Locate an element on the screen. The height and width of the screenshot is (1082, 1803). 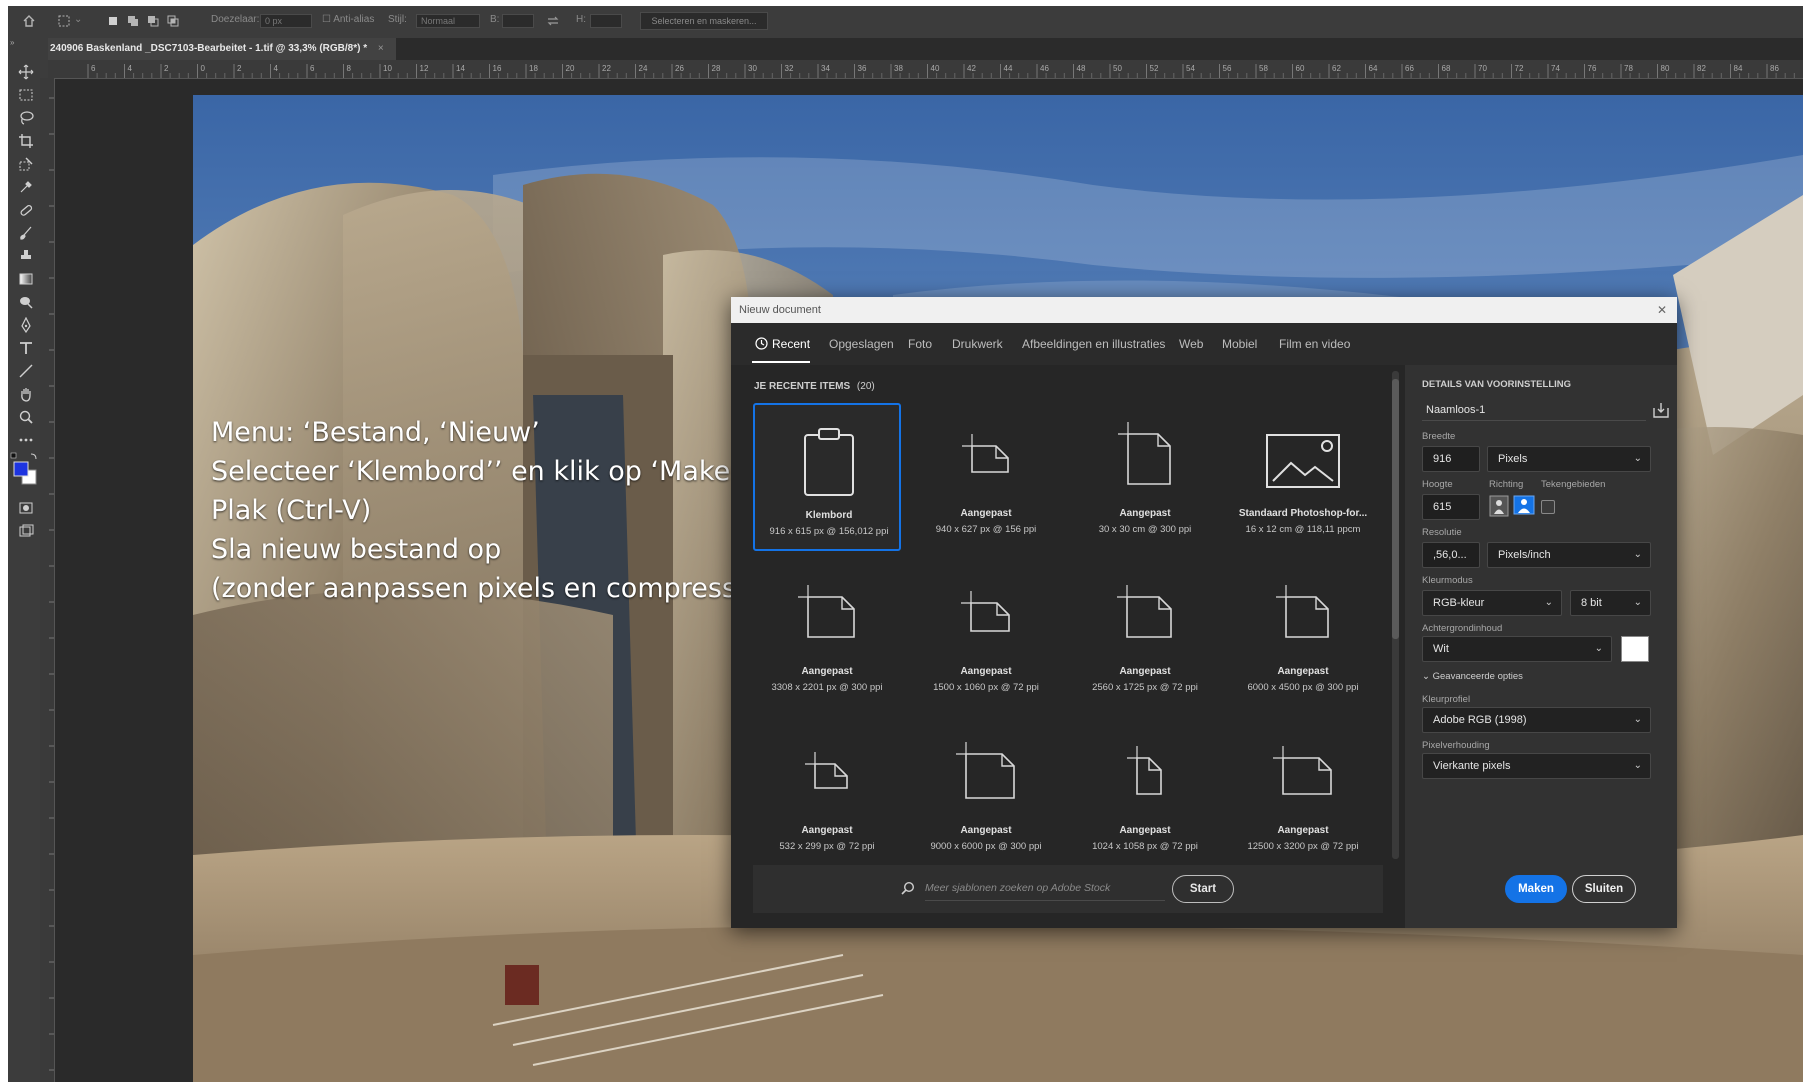
ruler-tick-label: 80 is located at coordinates (1665, 68).